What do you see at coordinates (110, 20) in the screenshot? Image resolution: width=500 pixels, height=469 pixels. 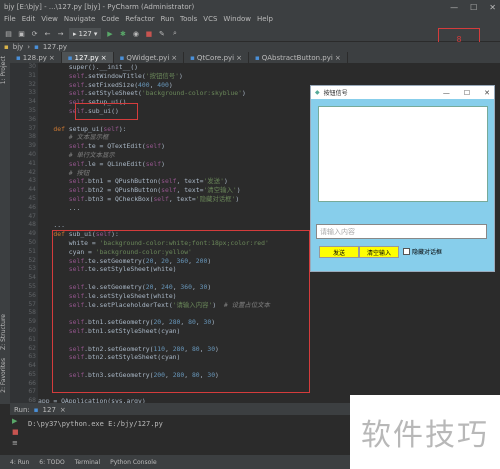 I see `menu-code: Code` at bounding box center [110, 20].